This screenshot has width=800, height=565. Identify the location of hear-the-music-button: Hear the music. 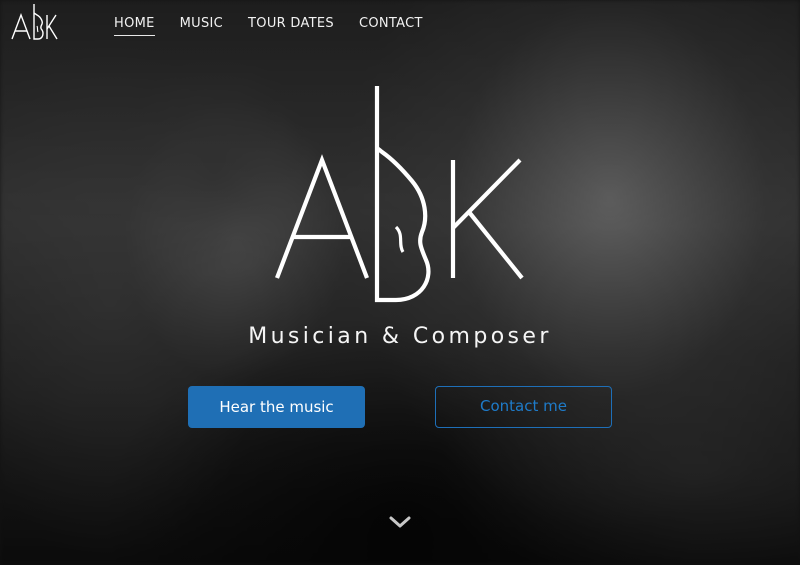
(276, 407).